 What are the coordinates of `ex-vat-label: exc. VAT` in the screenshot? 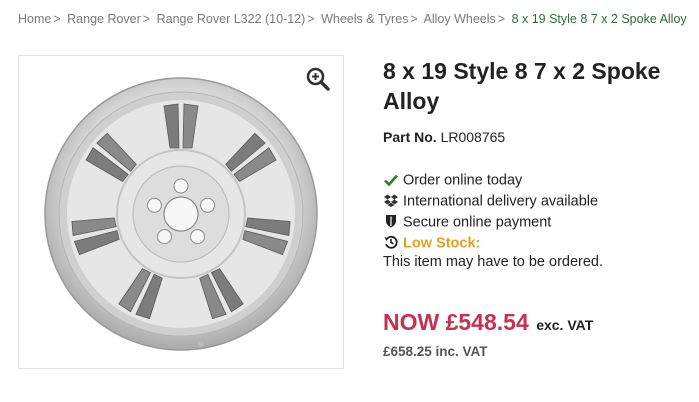 It's located at (565, 325).